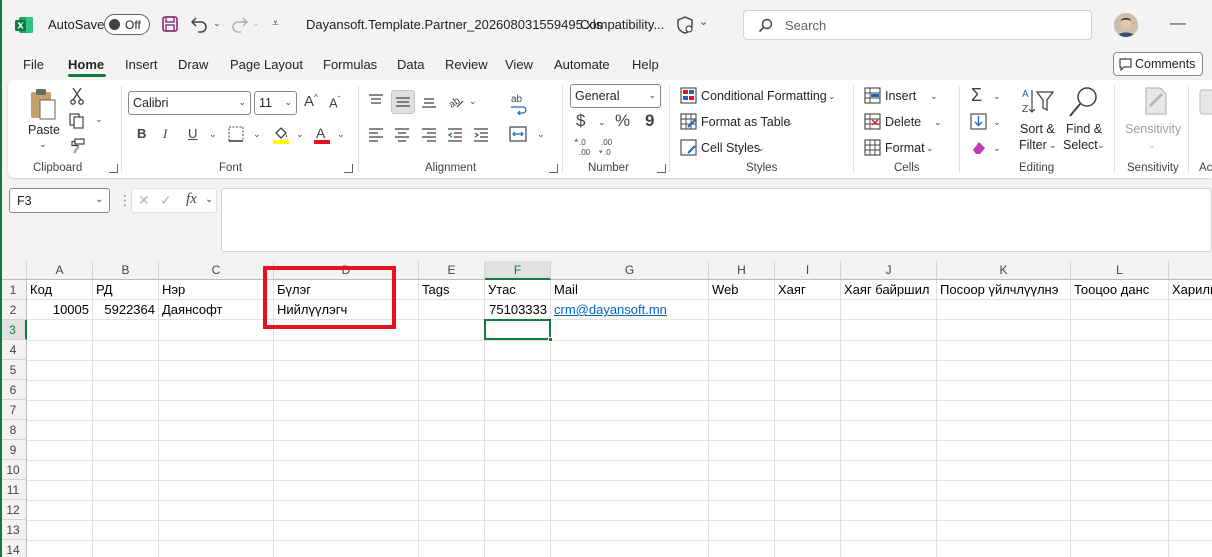 Image resolution: width=1212 pixels, height=557 pixels. Describe the element at coordinates (1120, 270) in the screenshot. I see `column-header-l: L` at that location.